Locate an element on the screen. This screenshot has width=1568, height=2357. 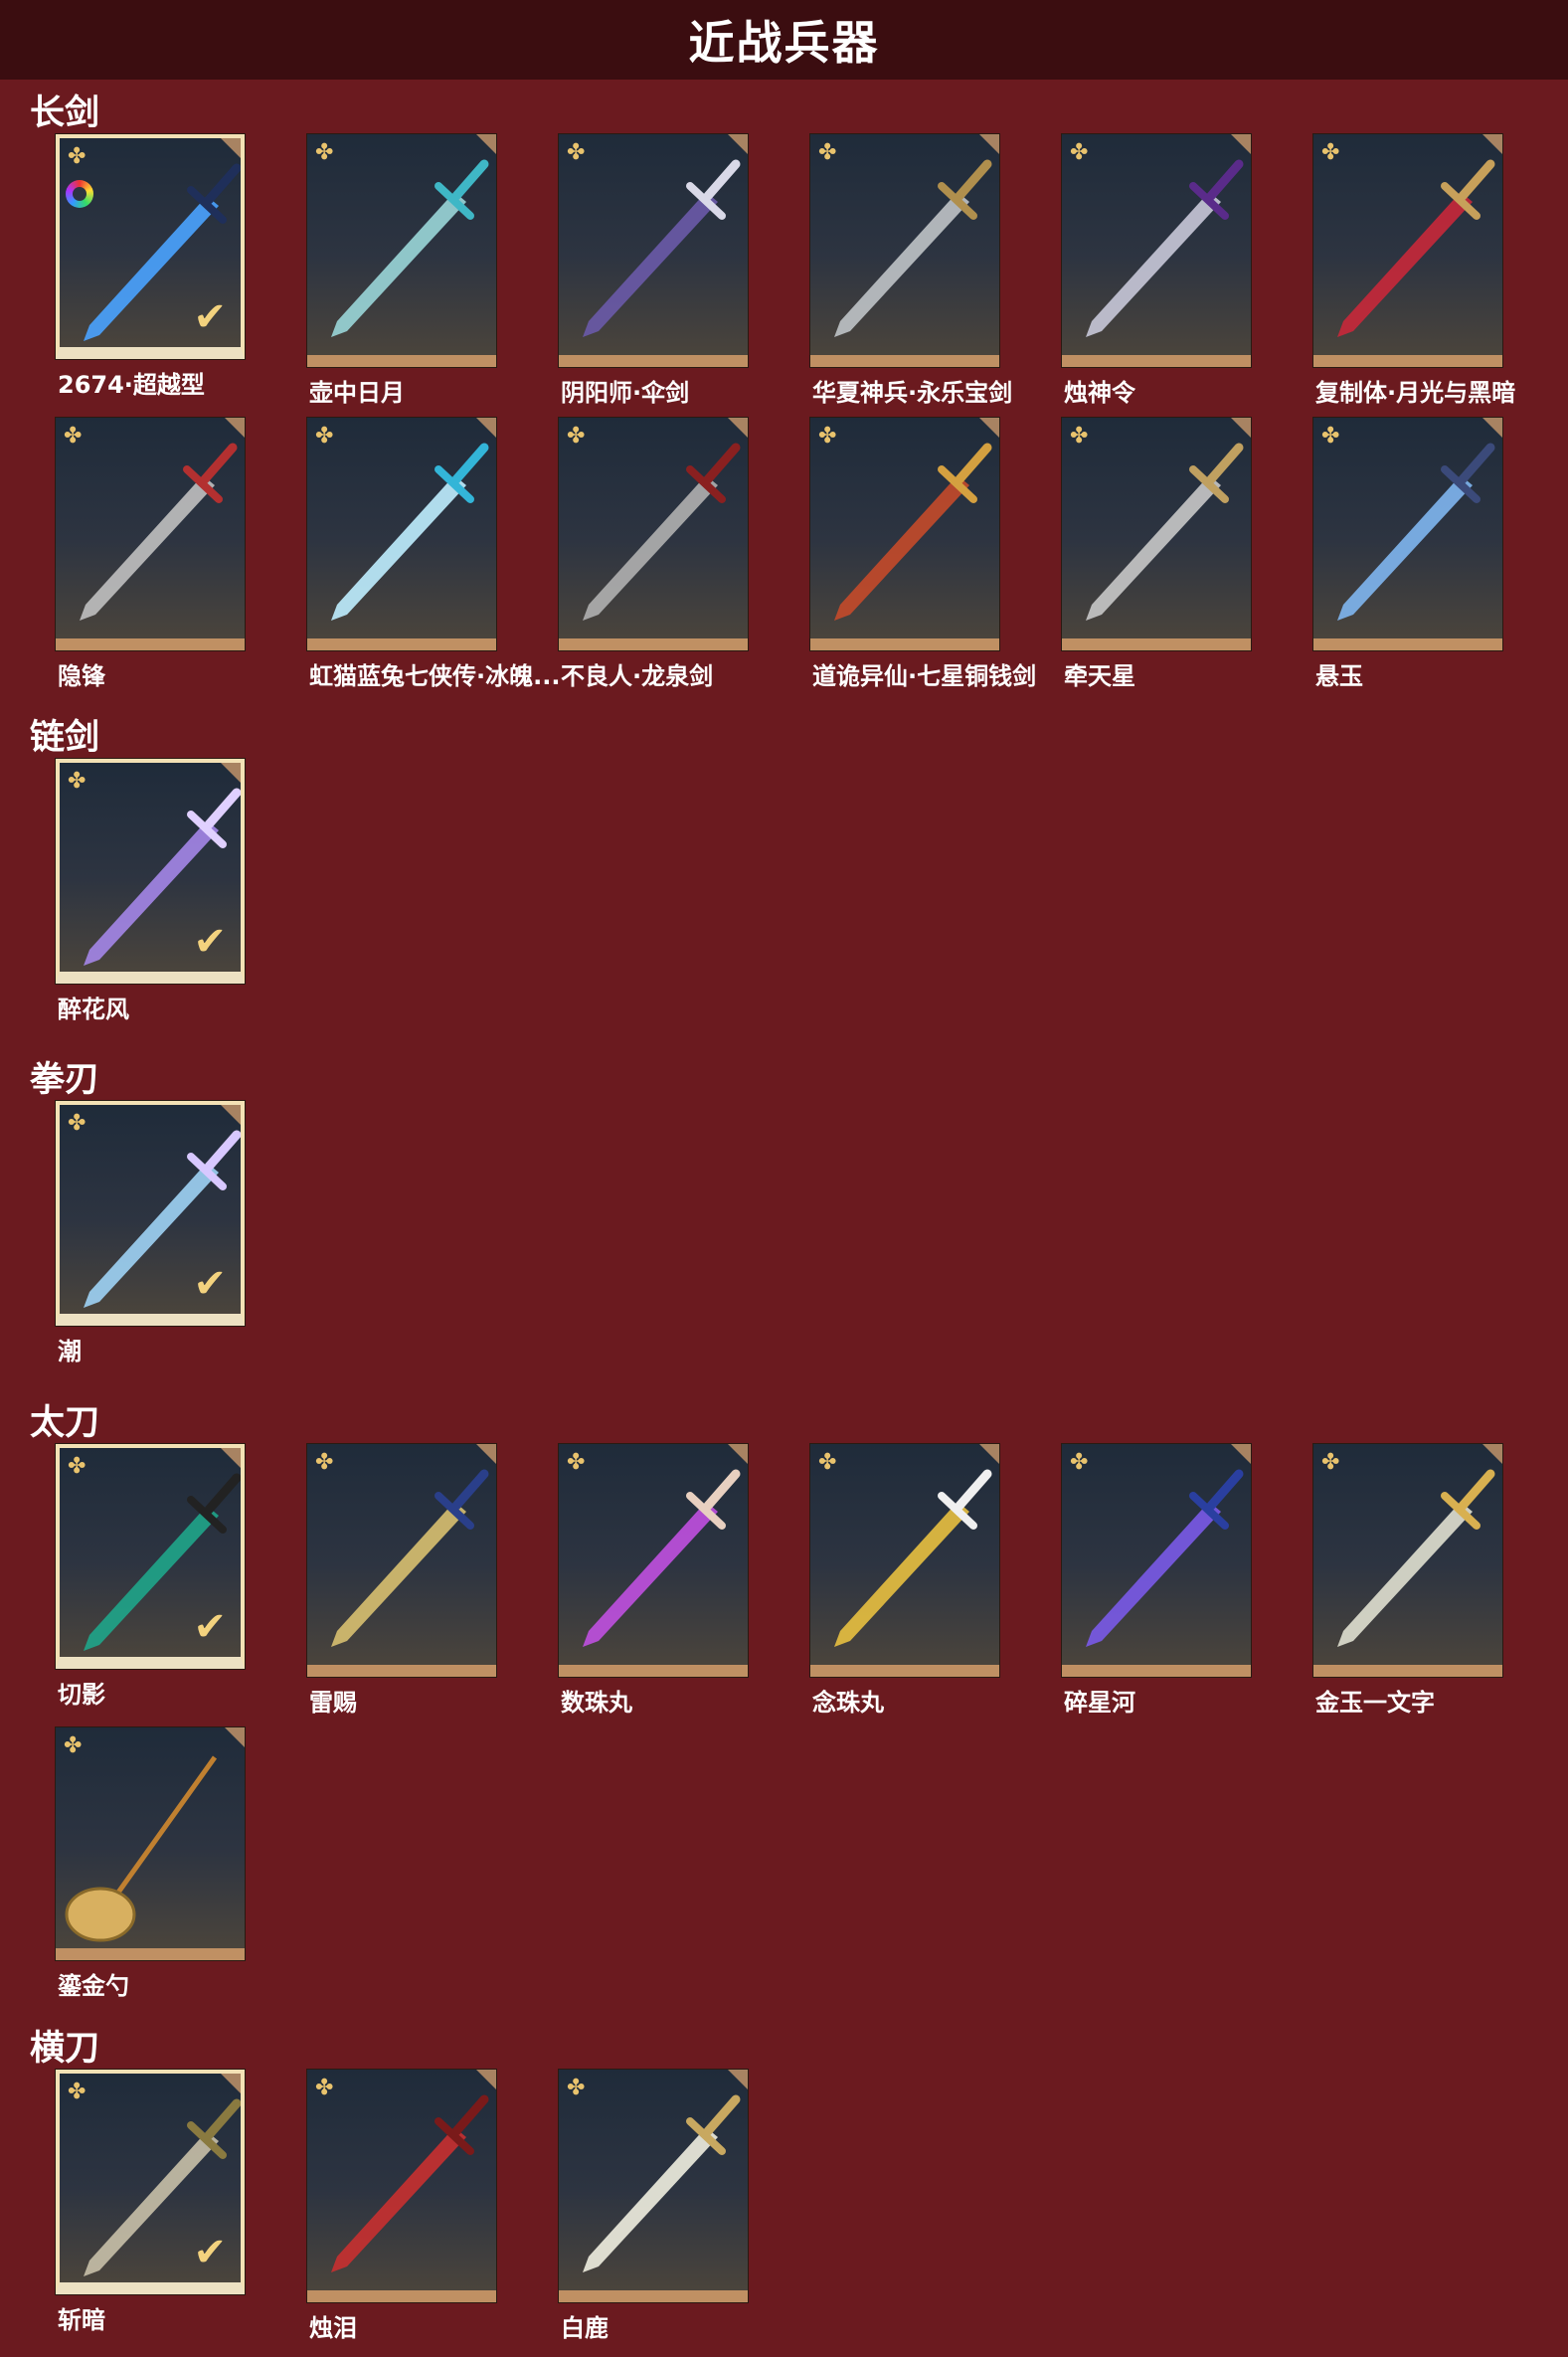
weapon-item: ✤ ✔ 2674·超越型 is located at coordinates (136, 267).